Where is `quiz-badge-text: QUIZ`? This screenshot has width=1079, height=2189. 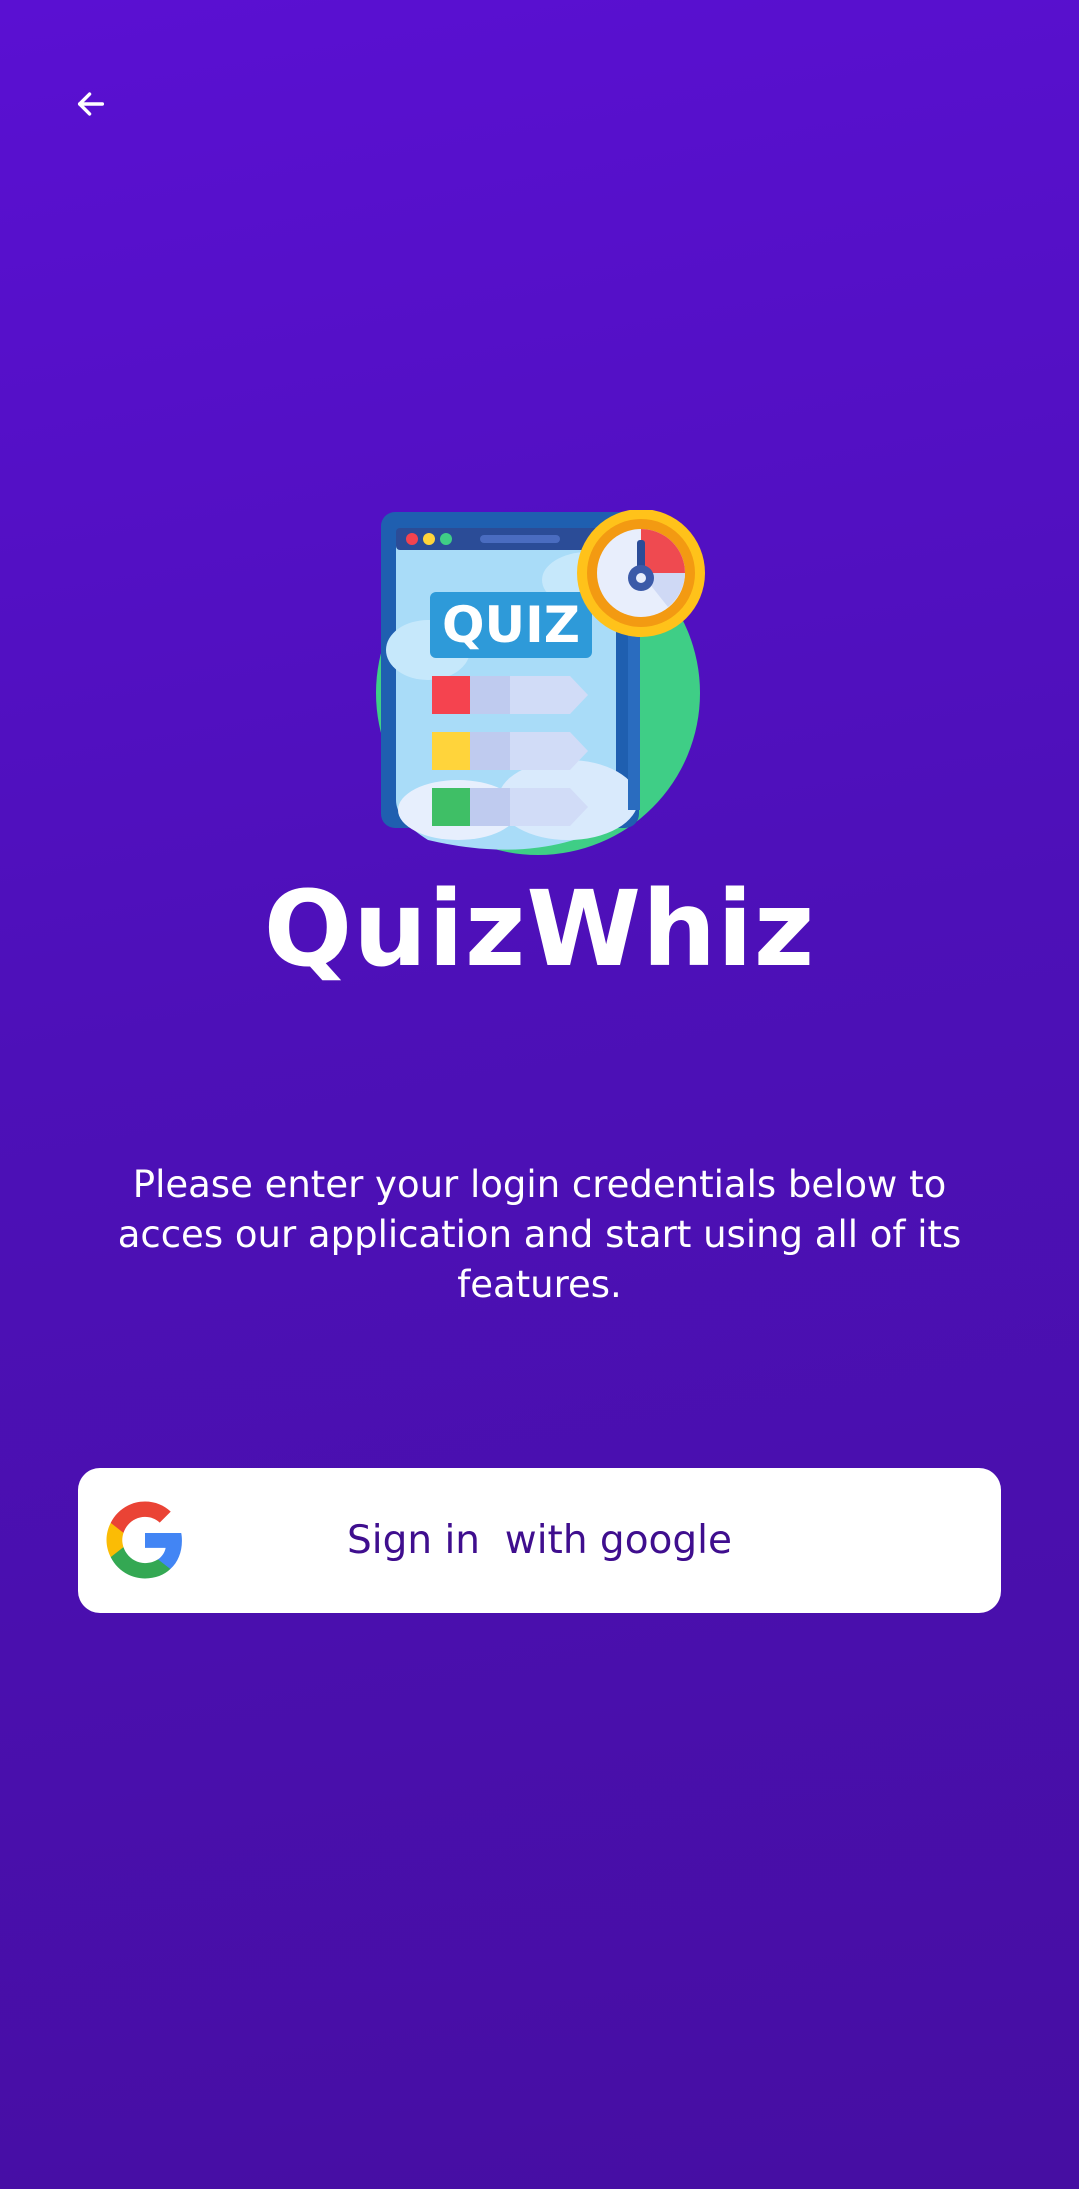
quiz-badge-text: QUIZ is located at coordinates (511, 625).